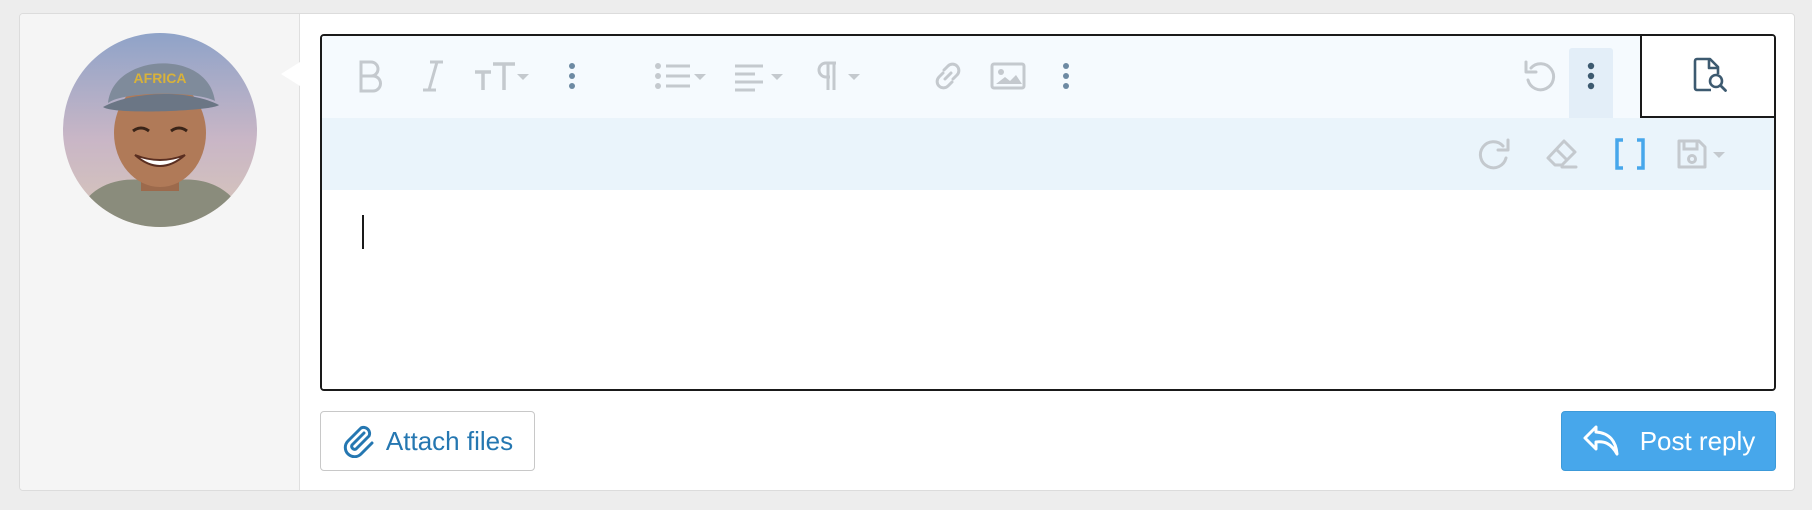  I want to click on avatar: AFRICA, so click(160, 130).